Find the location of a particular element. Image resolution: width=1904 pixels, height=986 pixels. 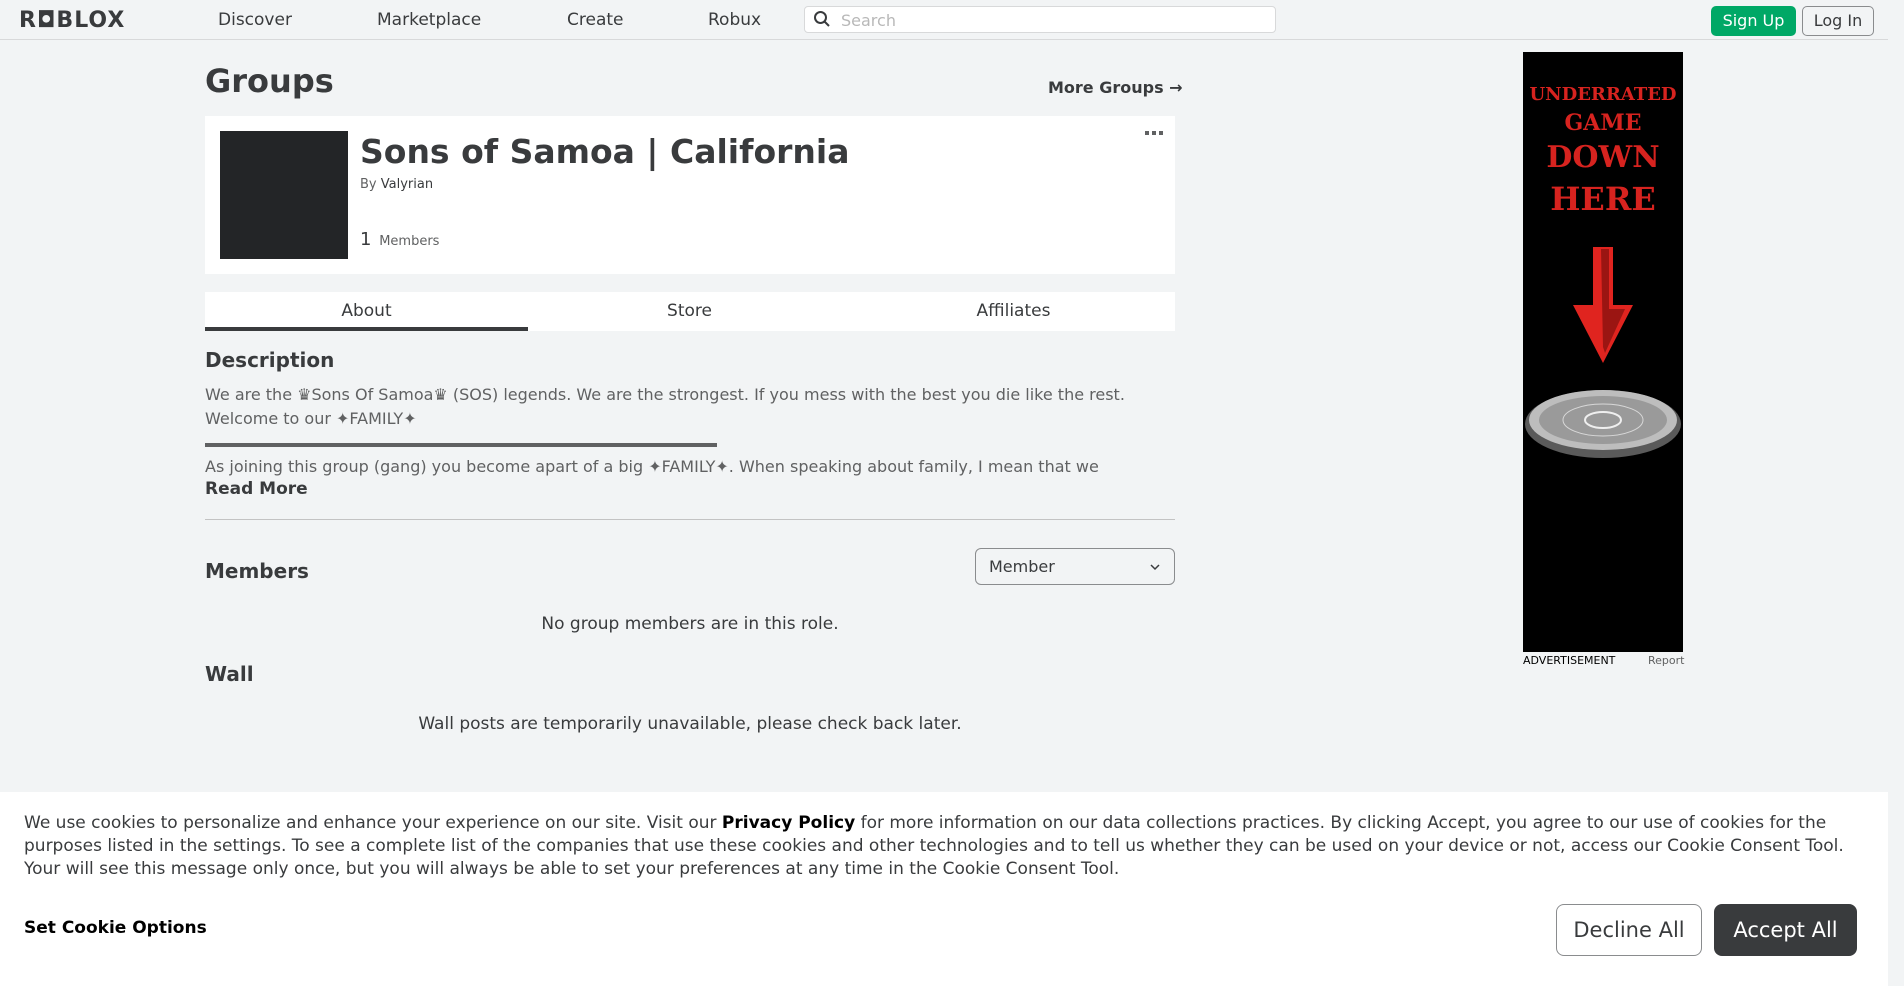

more-options-icon is located at coordinates (1154, 133).